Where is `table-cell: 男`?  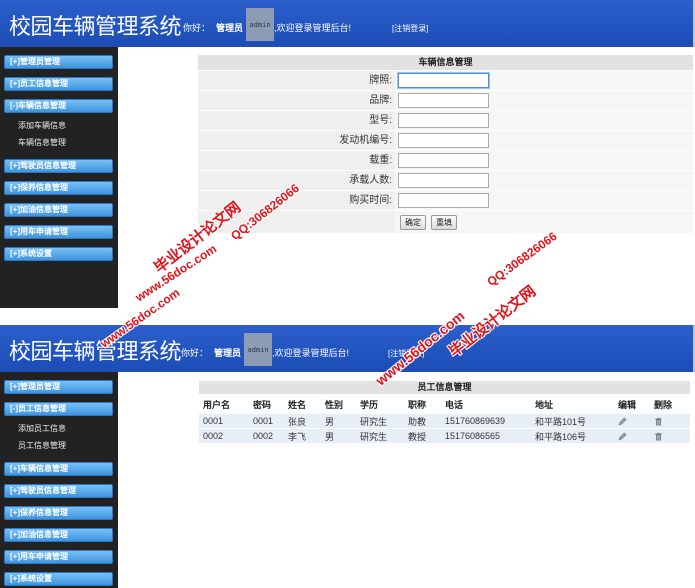 table-cell: 男 is located at coordinates (338, 421).